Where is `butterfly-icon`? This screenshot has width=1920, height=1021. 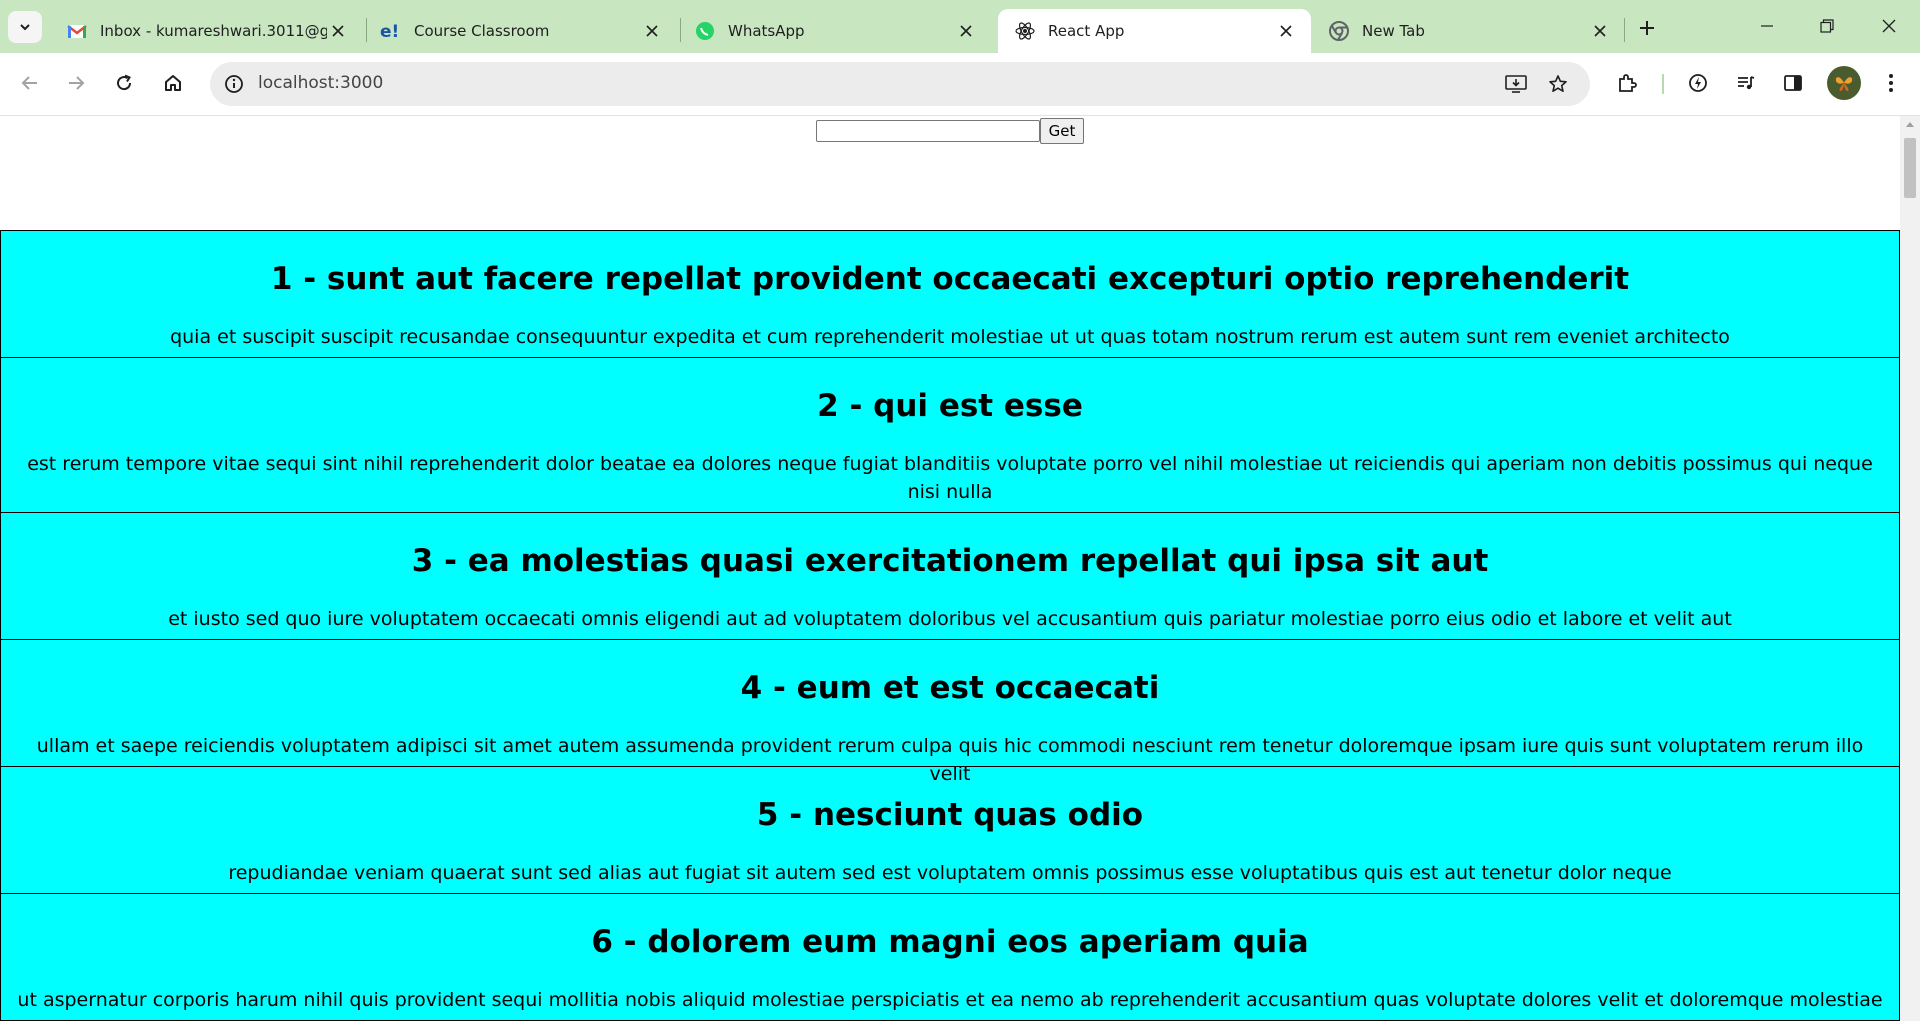
butterfly-icon is located at coordinates (1844, 84).